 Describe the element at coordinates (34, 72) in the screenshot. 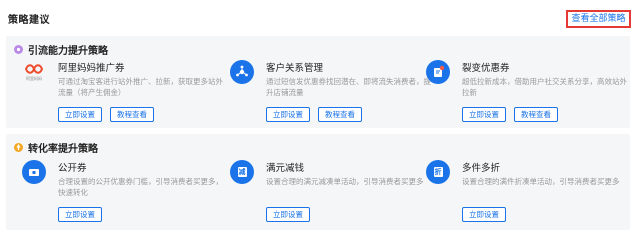

I see `alimama-logo-icon: 阿里妈妈` at that location.